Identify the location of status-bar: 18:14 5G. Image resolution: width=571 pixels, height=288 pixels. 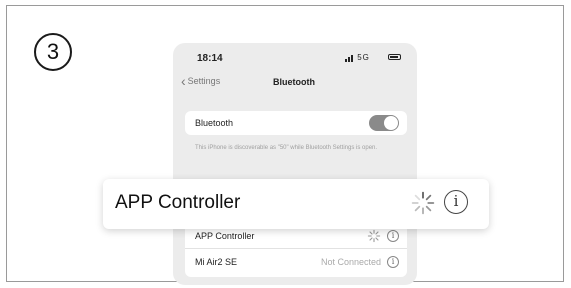
(295, 56).